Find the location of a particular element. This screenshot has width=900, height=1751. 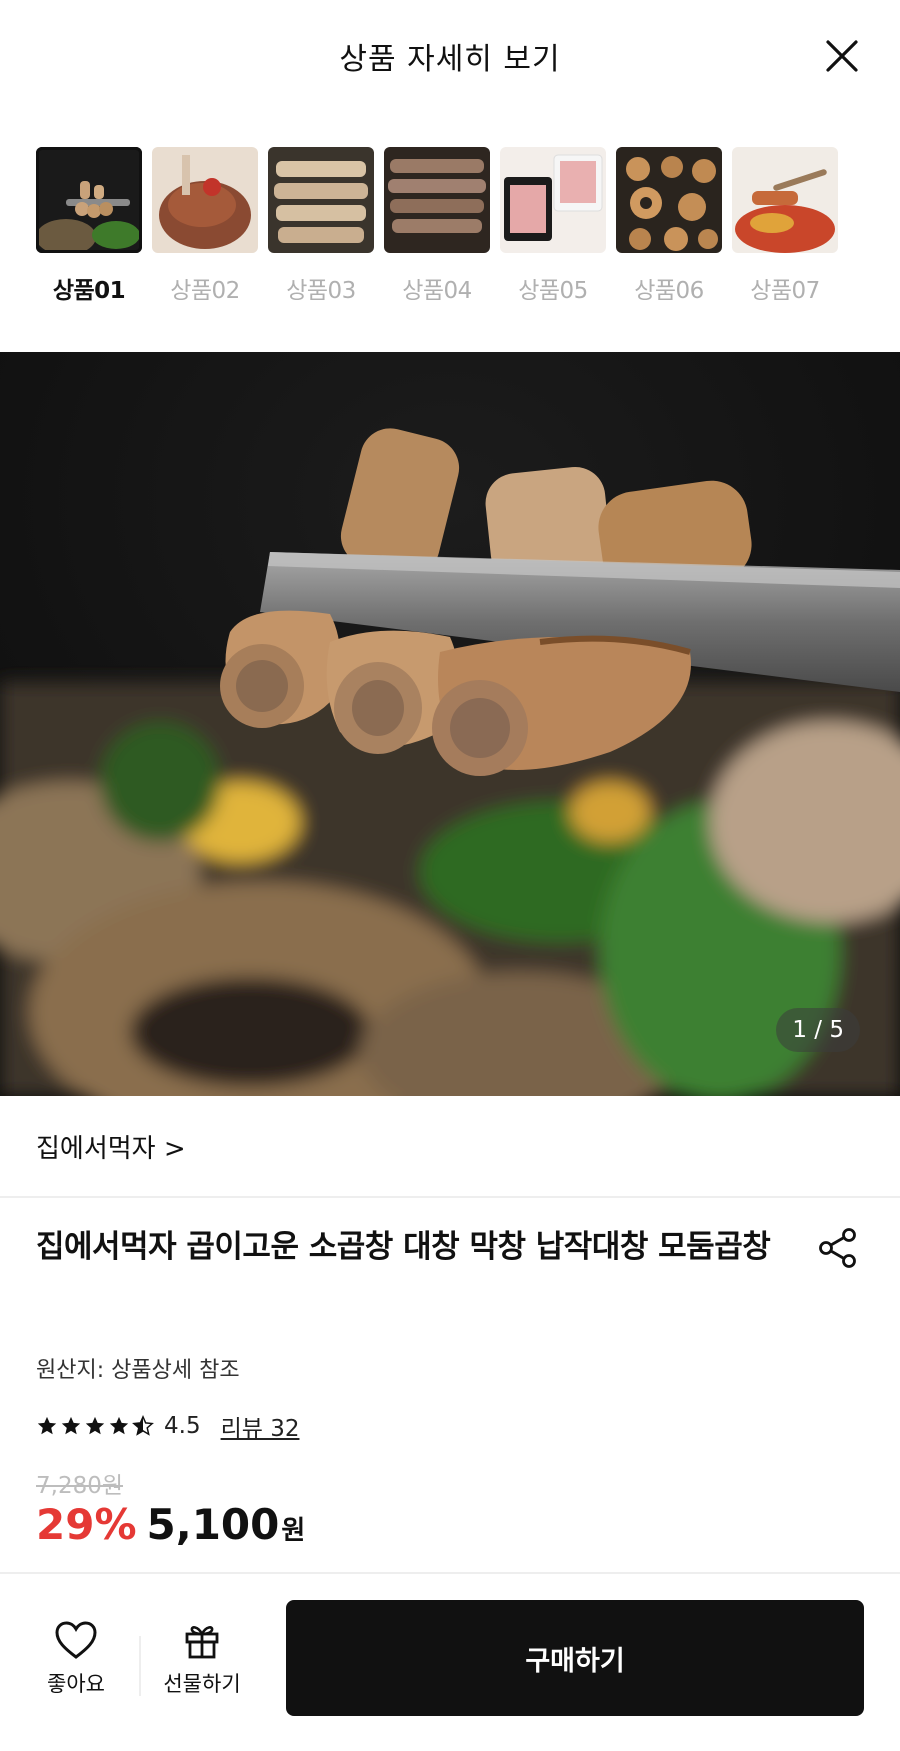

thumbnail-01: 상품01 is located at coordinates (89, 227).